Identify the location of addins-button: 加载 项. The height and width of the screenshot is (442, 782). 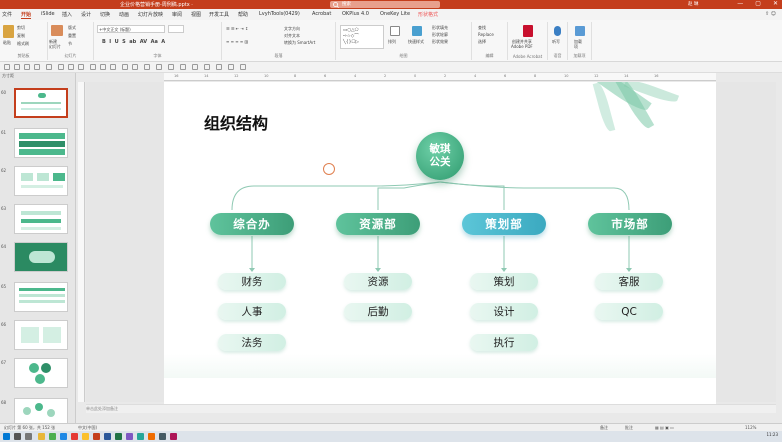
(578, 44).